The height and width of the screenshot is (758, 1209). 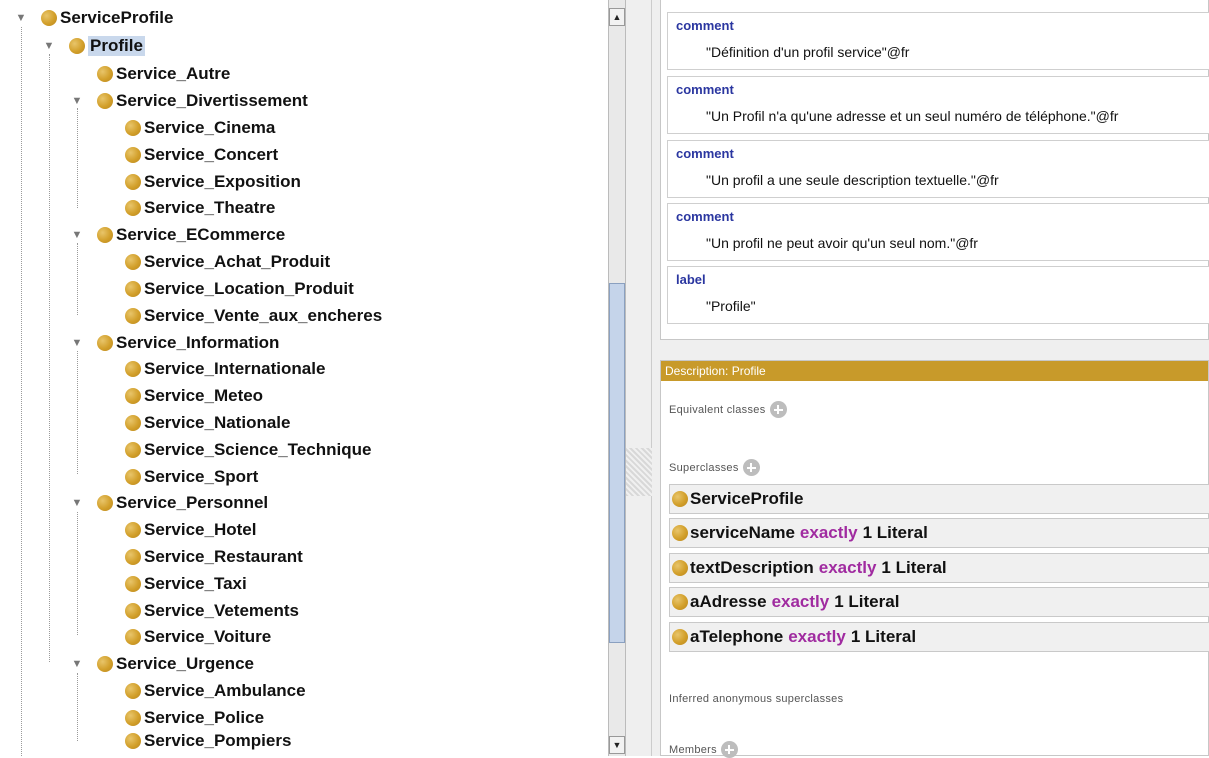 What do you see at coordinates (800, 601) in the screenshot?
I see `restriction-keyword: exactly` at bounding box center [800, 601].